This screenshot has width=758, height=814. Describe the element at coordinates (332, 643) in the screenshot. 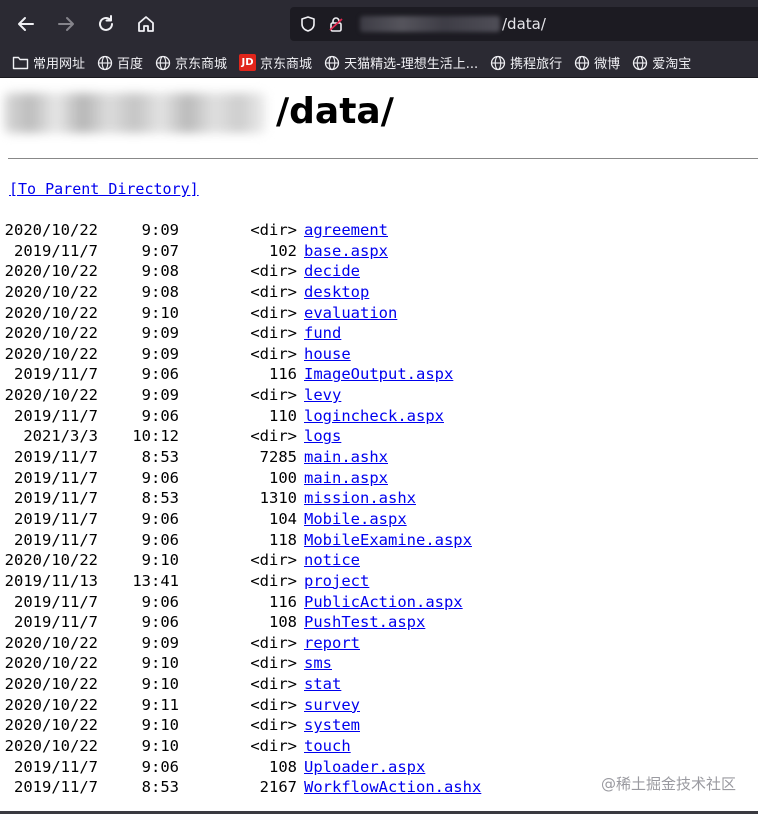

I see `entry-link: report` at that location.